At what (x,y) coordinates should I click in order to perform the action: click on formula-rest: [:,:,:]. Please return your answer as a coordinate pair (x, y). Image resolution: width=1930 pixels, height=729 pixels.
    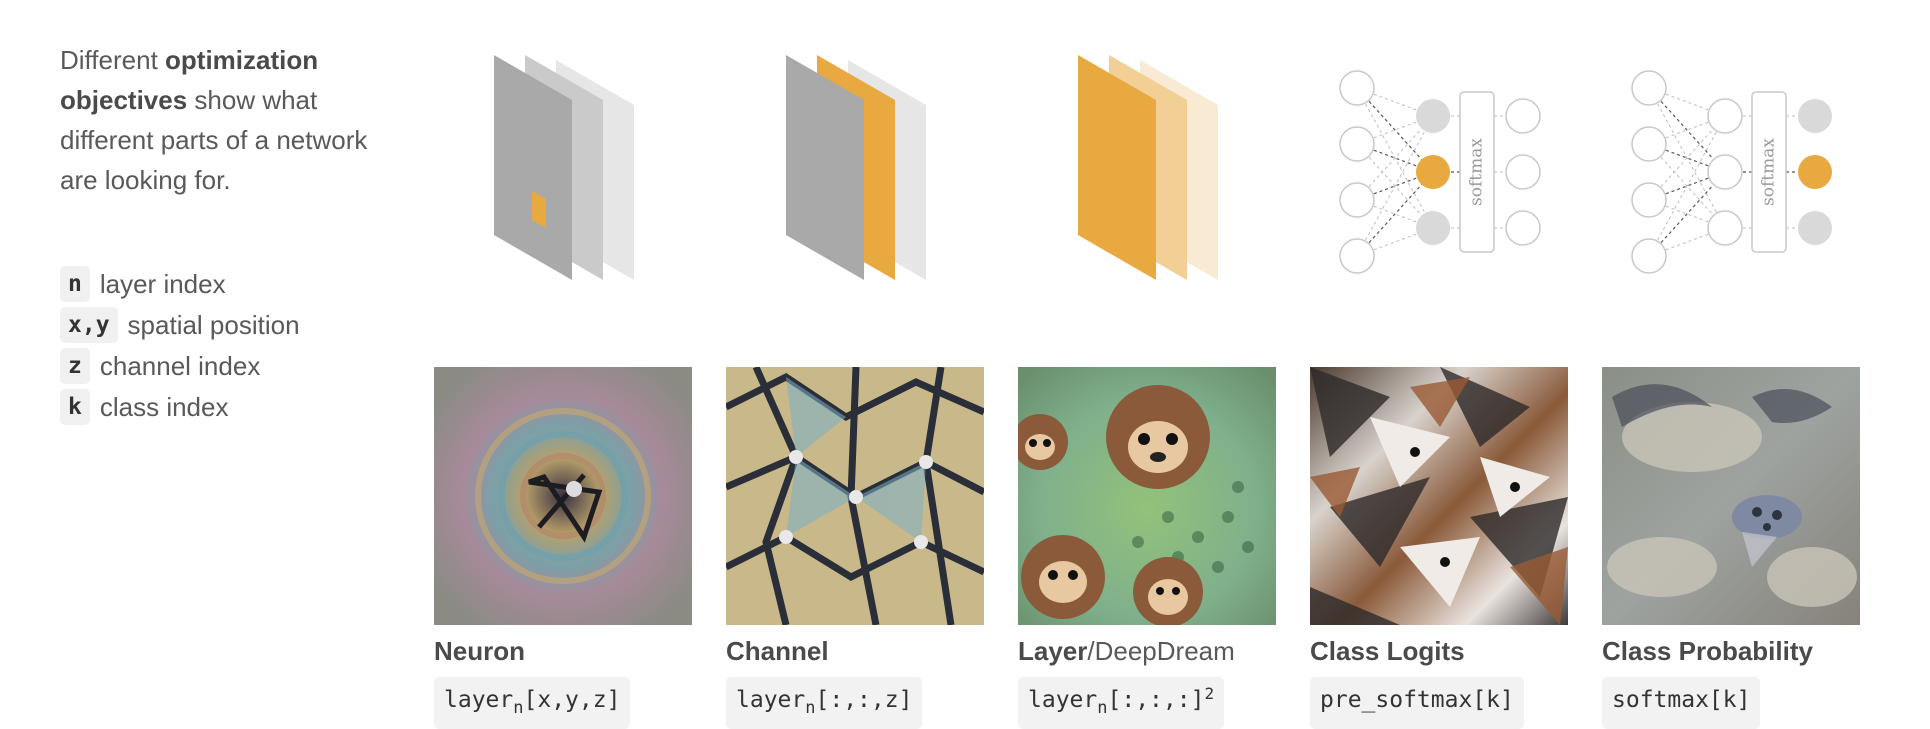
    Looking at the image, I should click on (1156, 700).